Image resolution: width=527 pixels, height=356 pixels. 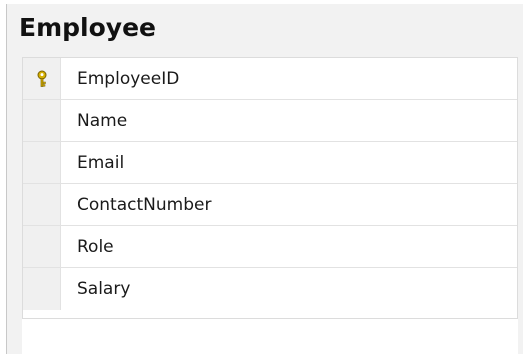 What do you see at coordinates (270, 337) in the screenshot?
I see `empty-grid-area` at bounding box center [270, 337].